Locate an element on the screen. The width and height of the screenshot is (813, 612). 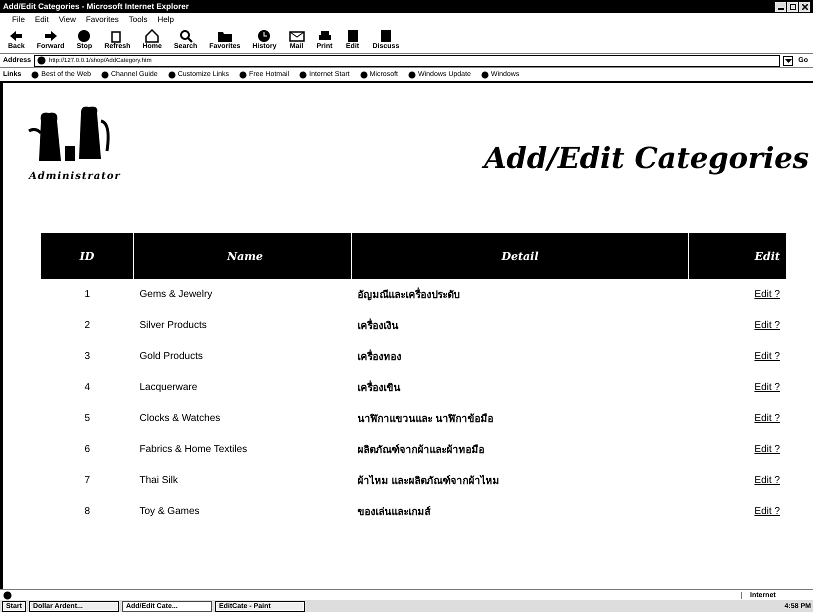
caret-icon is located at coordinates (788, 60).